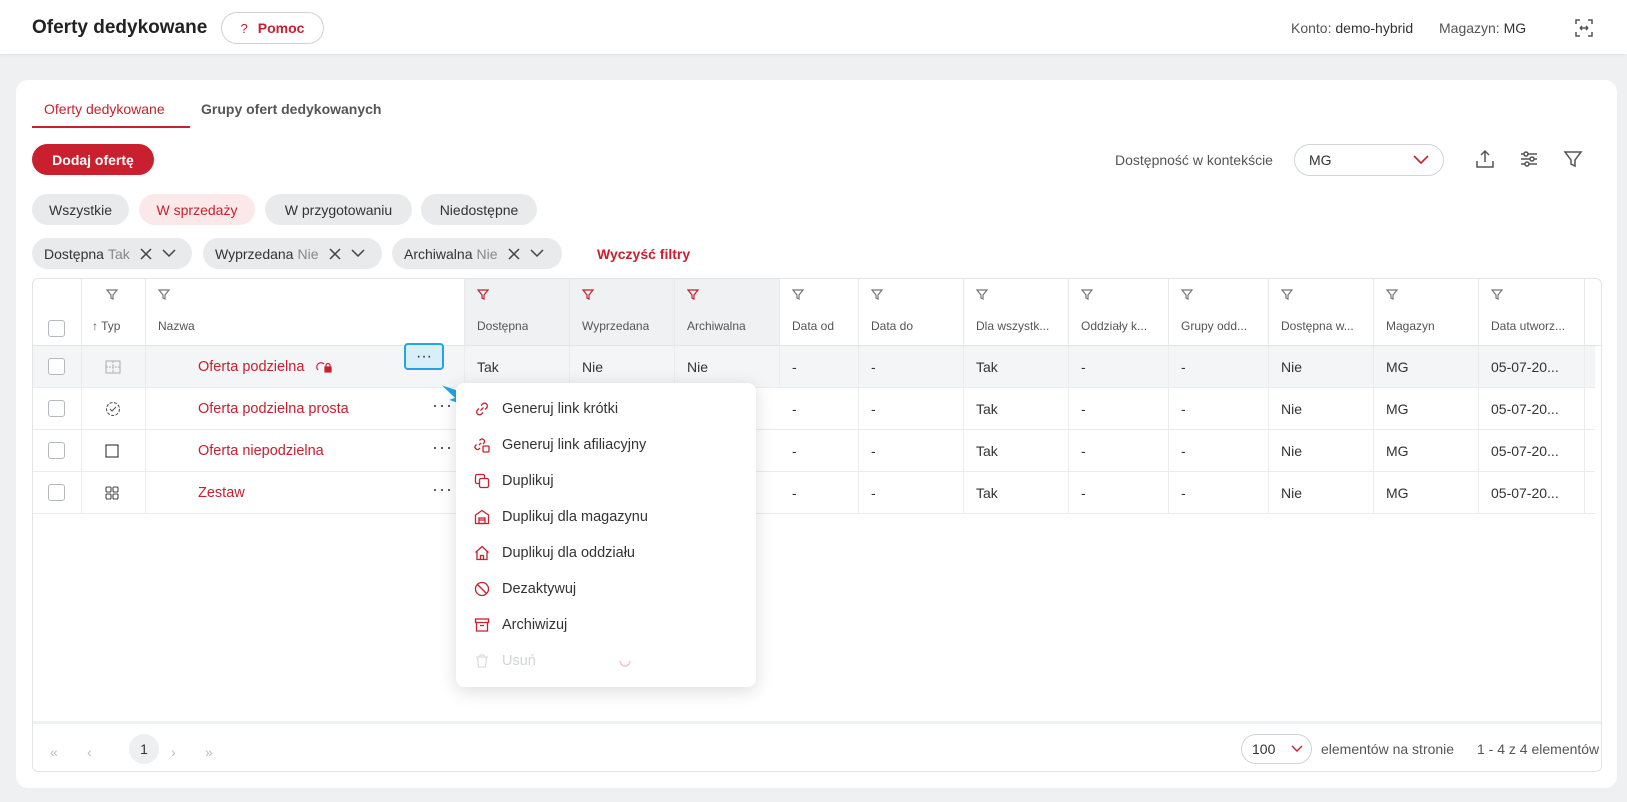 The width and height of the screenshot is (1627, 802). Describe the element at coordinates (1426, 312) in the screenshot. I see `column-header-warehouse: Magazyn` at that location.